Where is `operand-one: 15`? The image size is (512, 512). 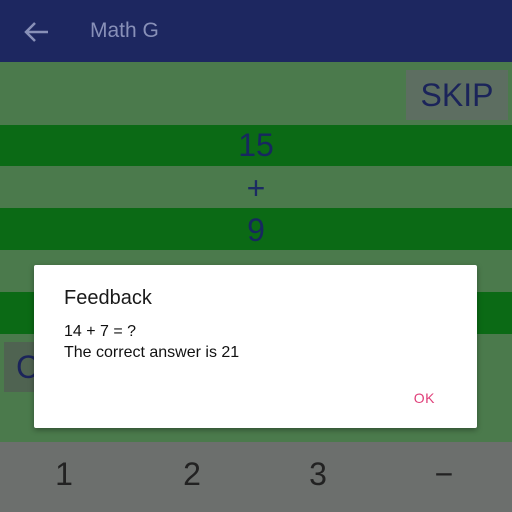 operand-one: 15 is located at coordinates (256, 145).